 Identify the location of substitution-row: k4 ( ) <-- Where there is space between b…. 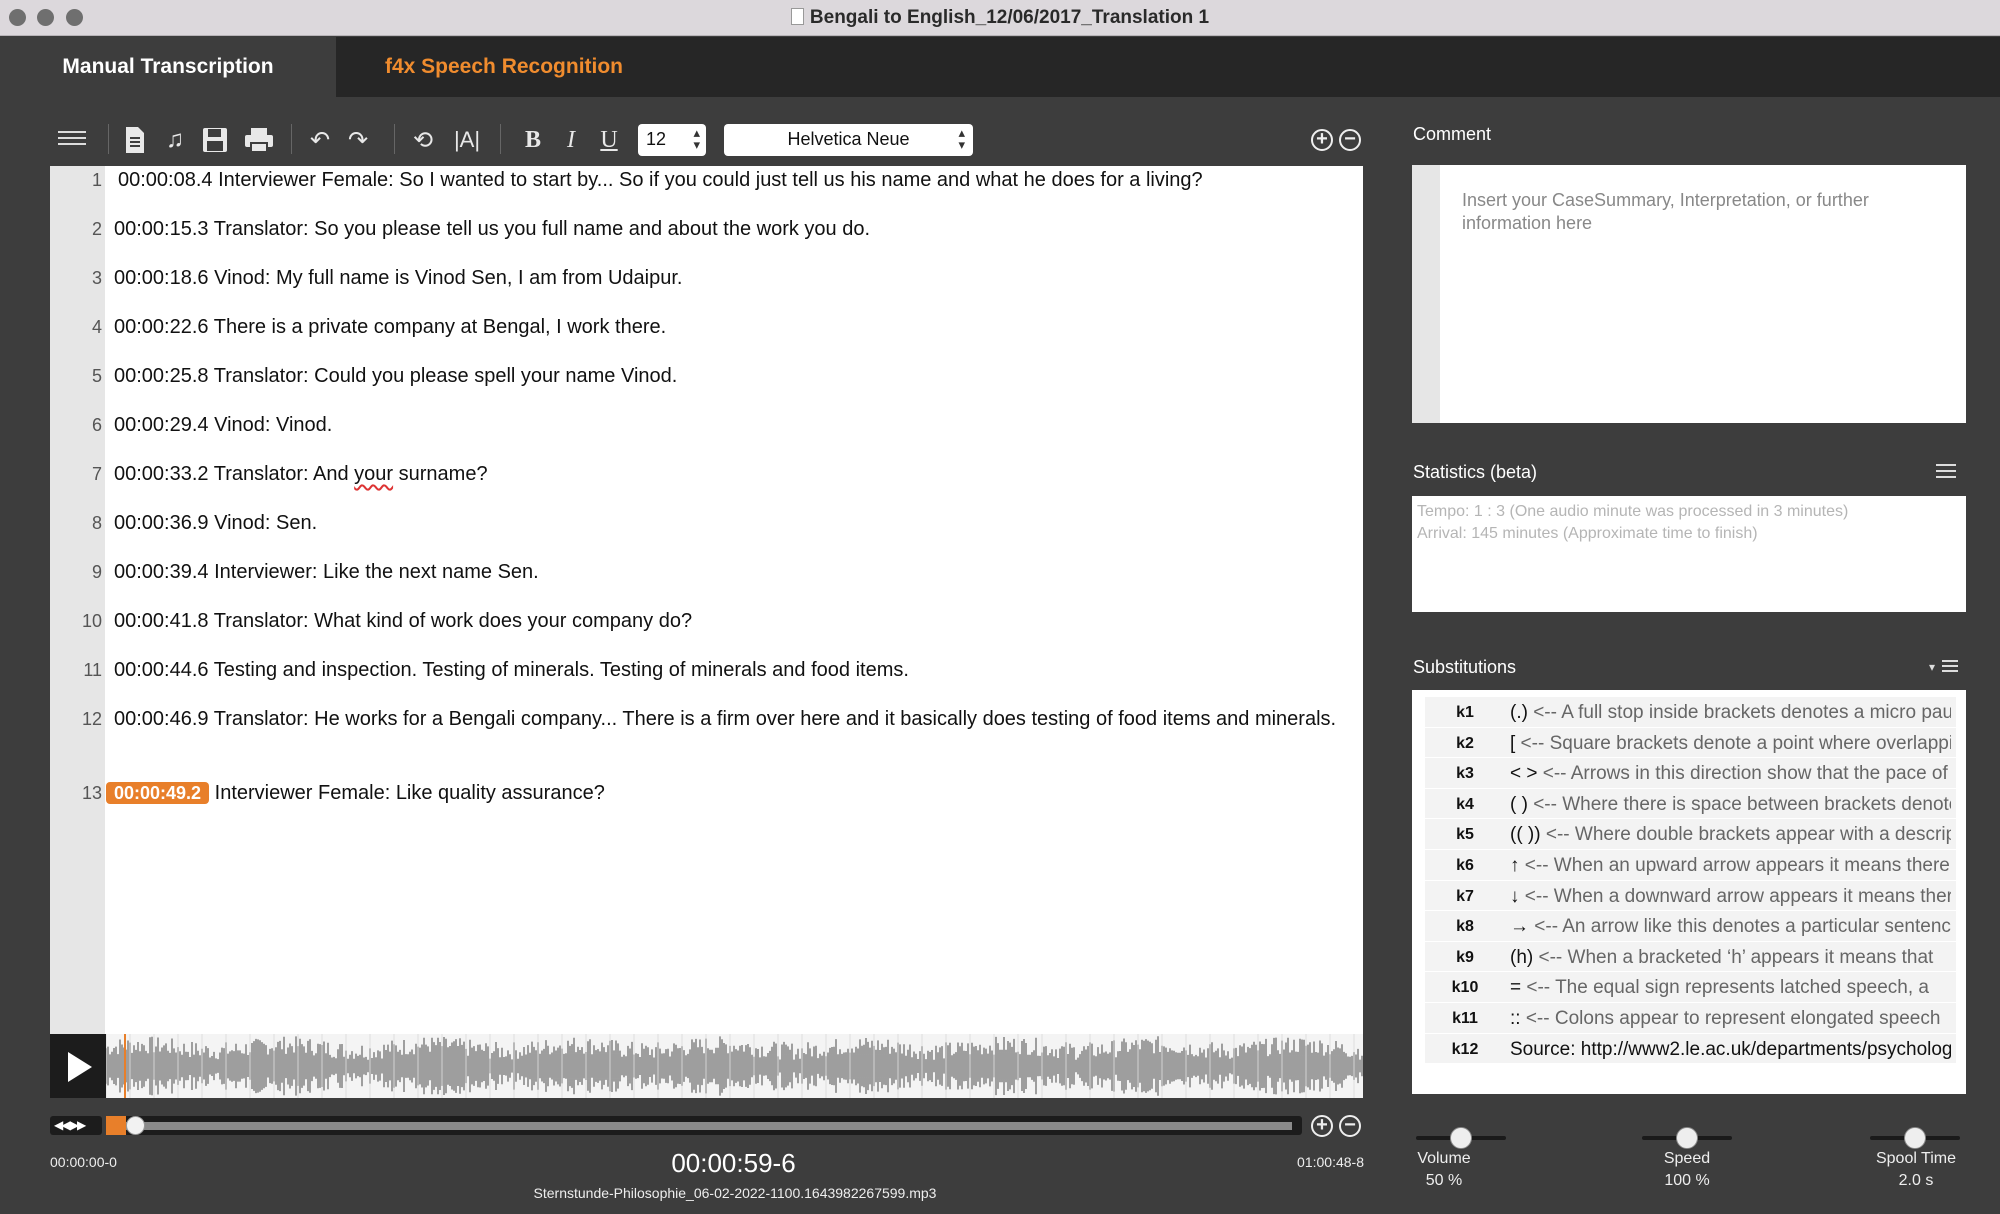
(1690, 804).